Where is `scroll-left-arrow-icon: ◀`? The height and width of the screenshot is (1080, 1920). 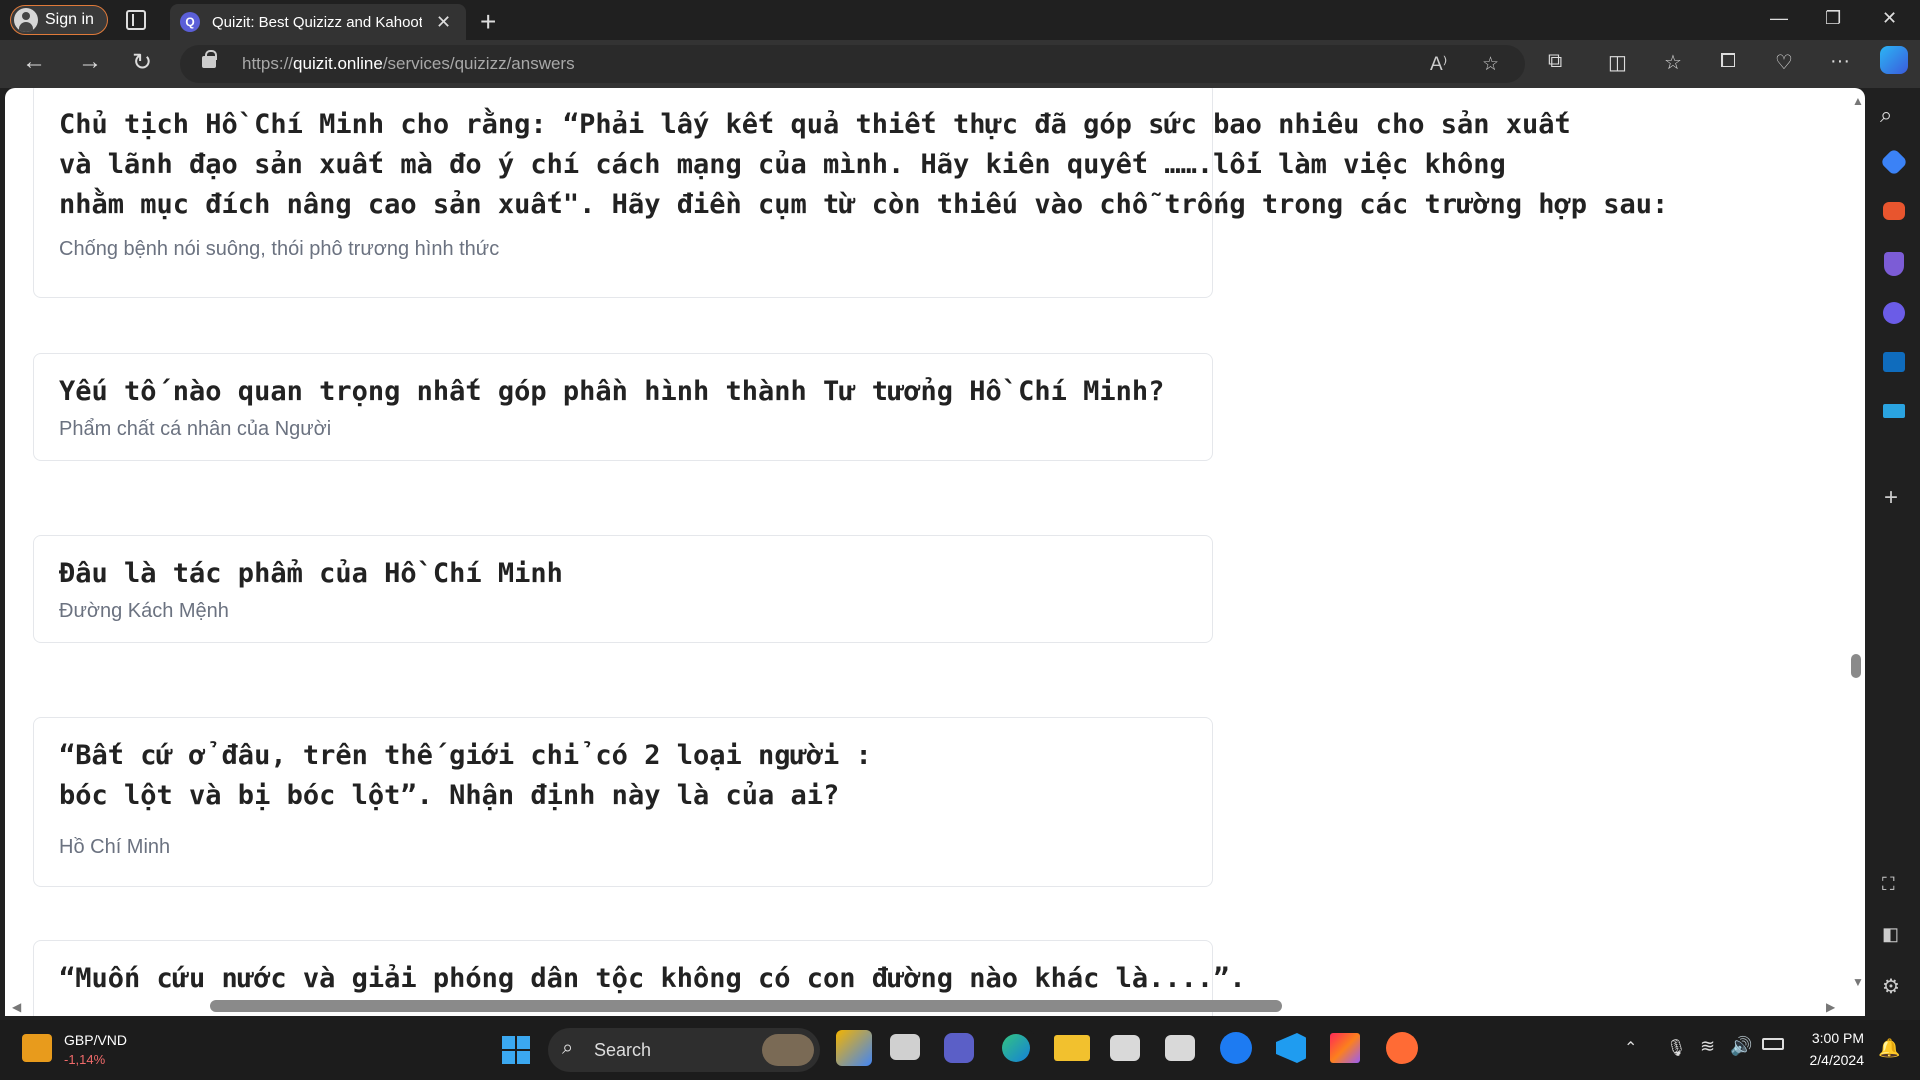
scroll-left-arrow-icon: ◀ is located at coordinates (16, 1007).